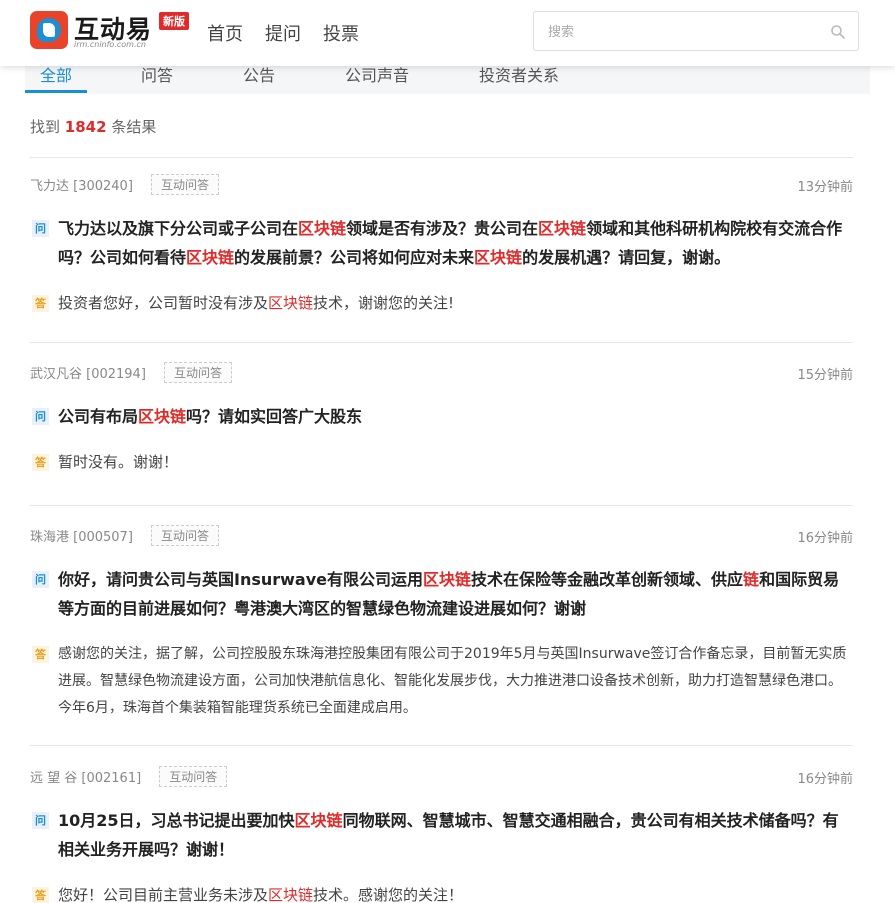 The width and height of the screenshot is (895, 903). Describe the element at coordinates (441, 892) in the screenshot. I see `answer-text: 答您好！公司目前主营业务未涉及区块链技术。感谢您的关注！` at that location.